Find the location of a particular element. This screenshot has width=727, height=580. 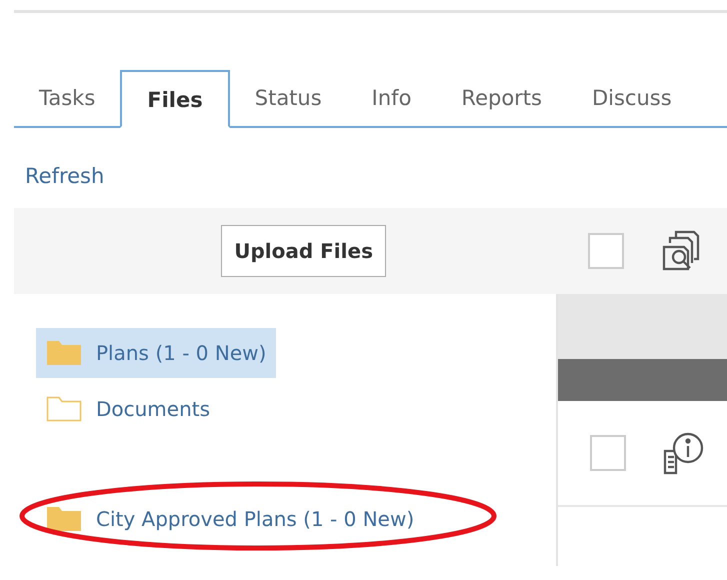

tab: Info is located at coordinates (391, 100).